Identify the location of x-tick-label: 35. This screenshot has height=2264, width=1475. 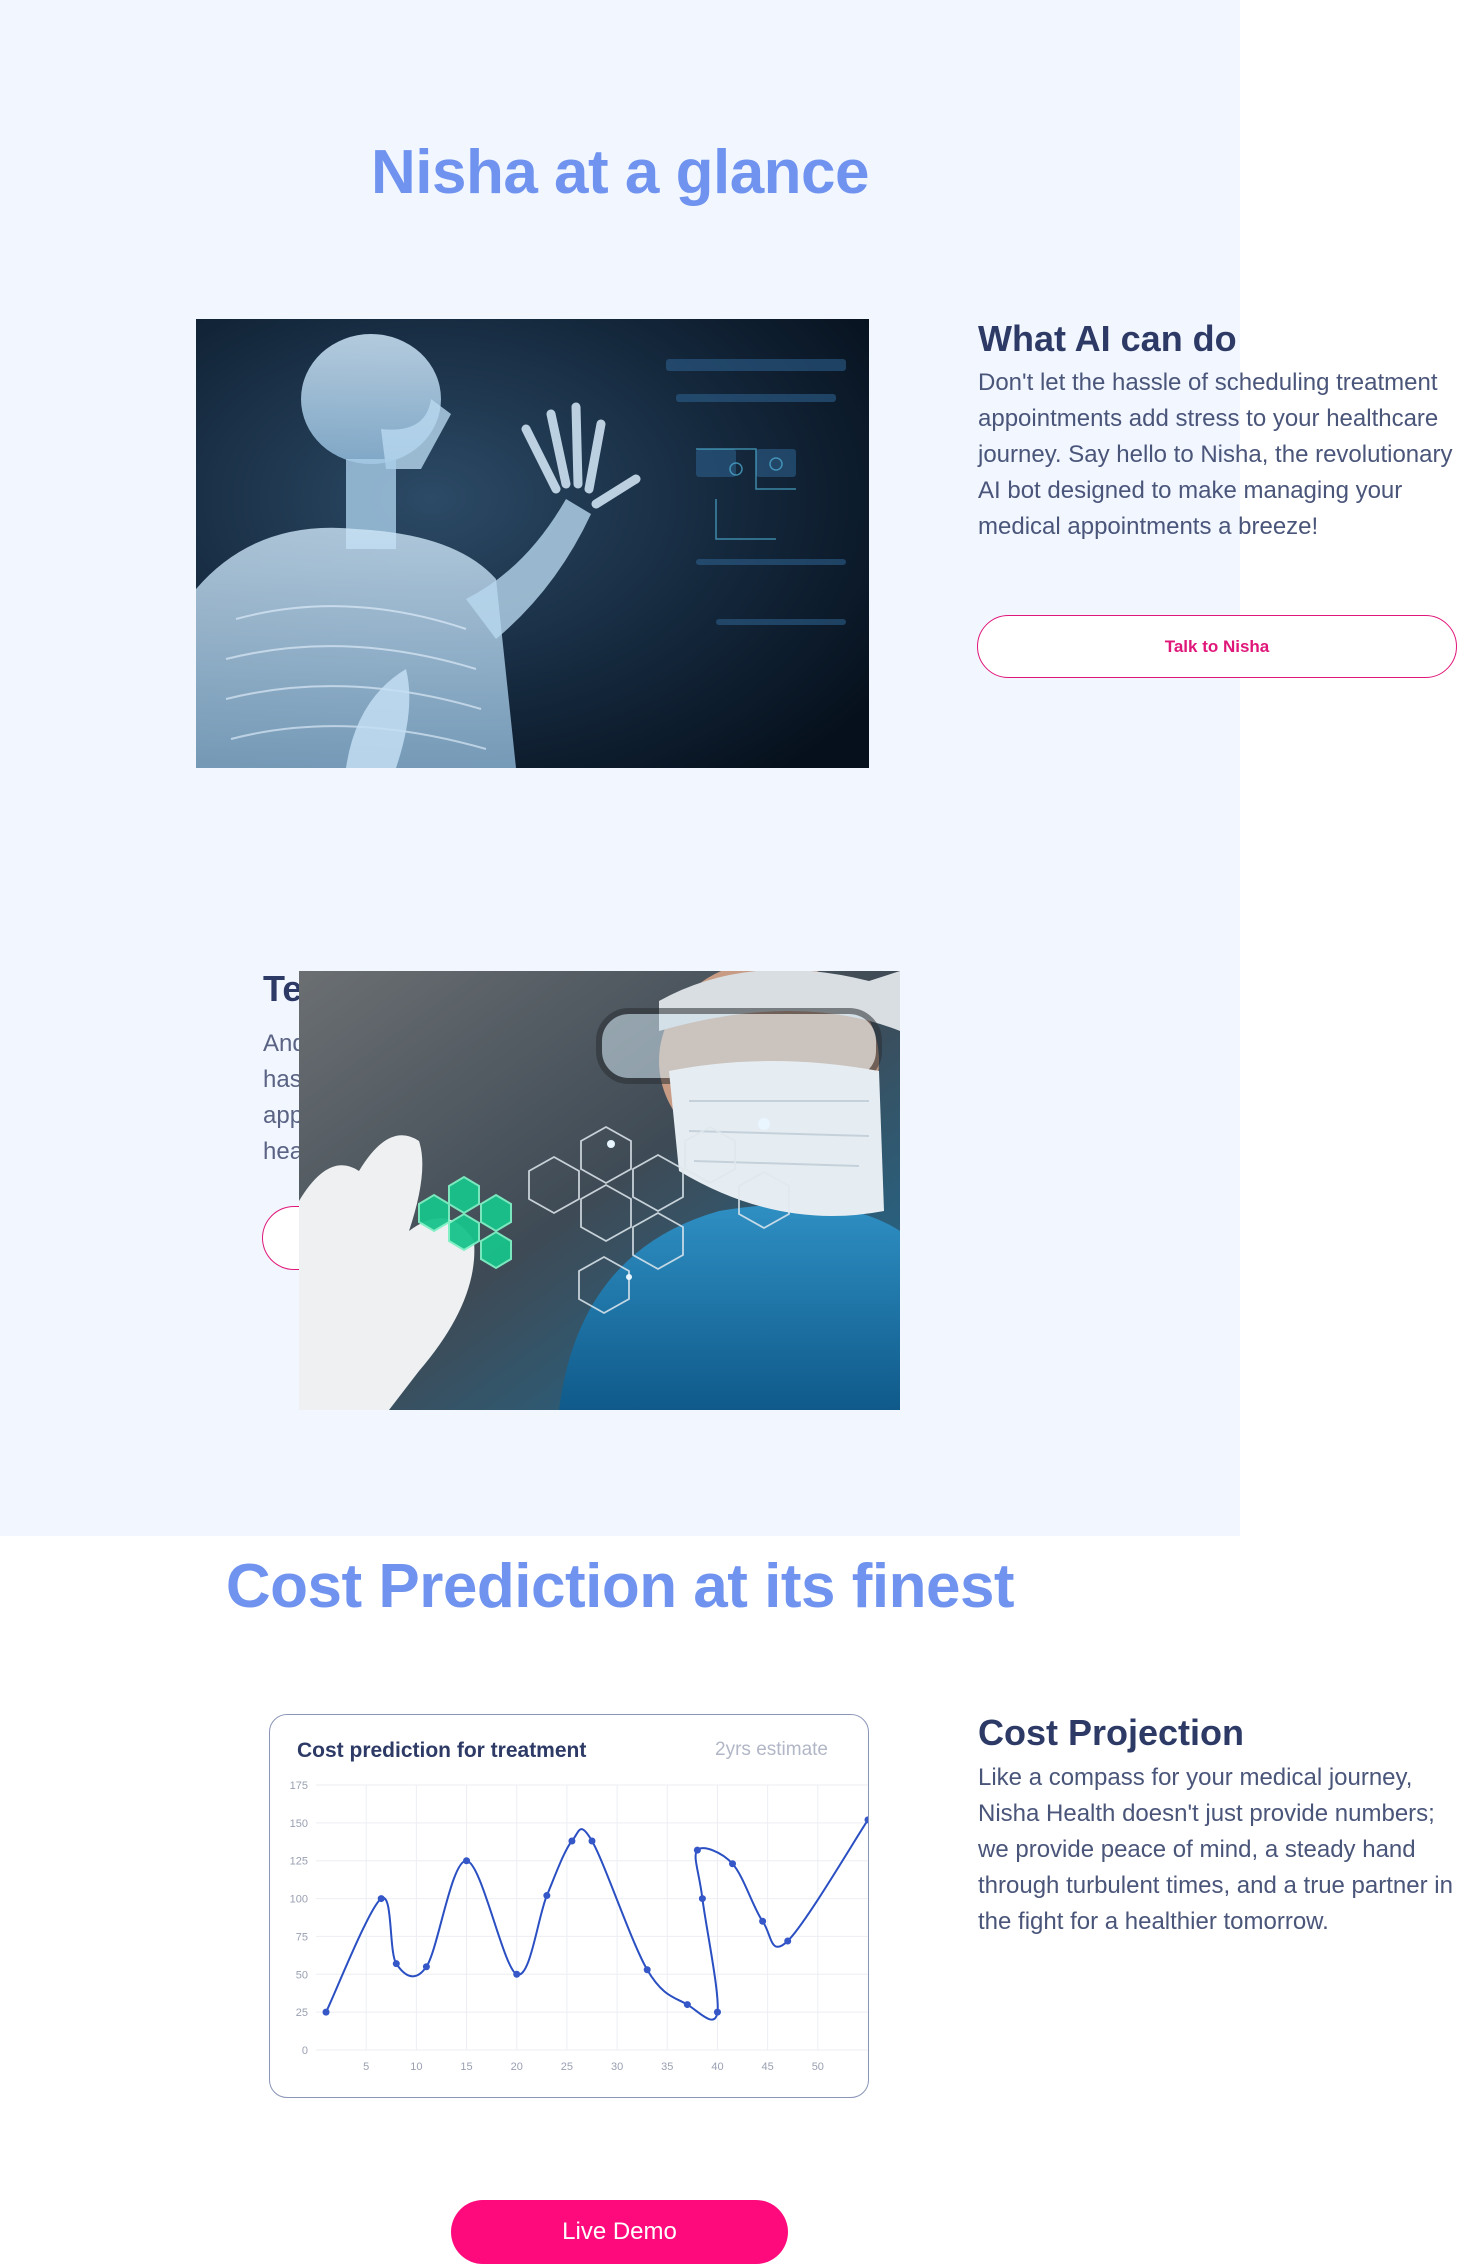
(667, 2067).